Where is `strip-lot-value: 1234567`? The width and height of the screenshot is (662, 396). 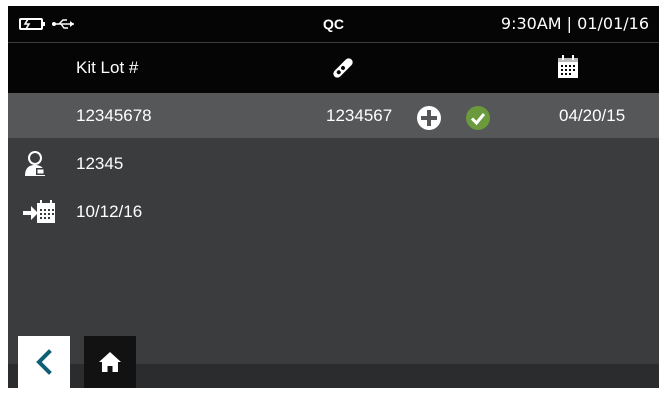 strip-lot-value: 1234567 is located at coordinates (359, 115).